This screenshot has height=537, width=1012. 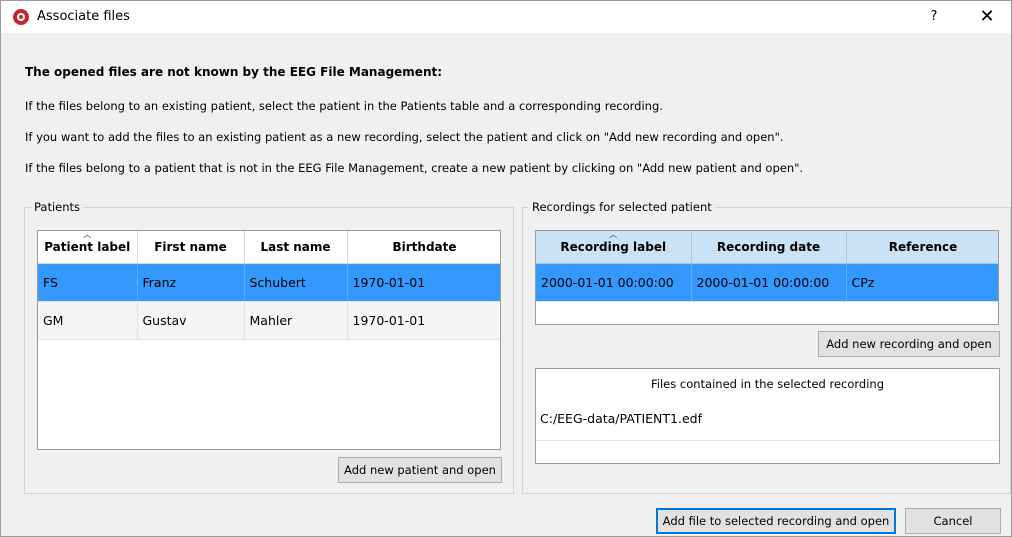 I want to click on app-logo-icon, so click(x=21, y=17).